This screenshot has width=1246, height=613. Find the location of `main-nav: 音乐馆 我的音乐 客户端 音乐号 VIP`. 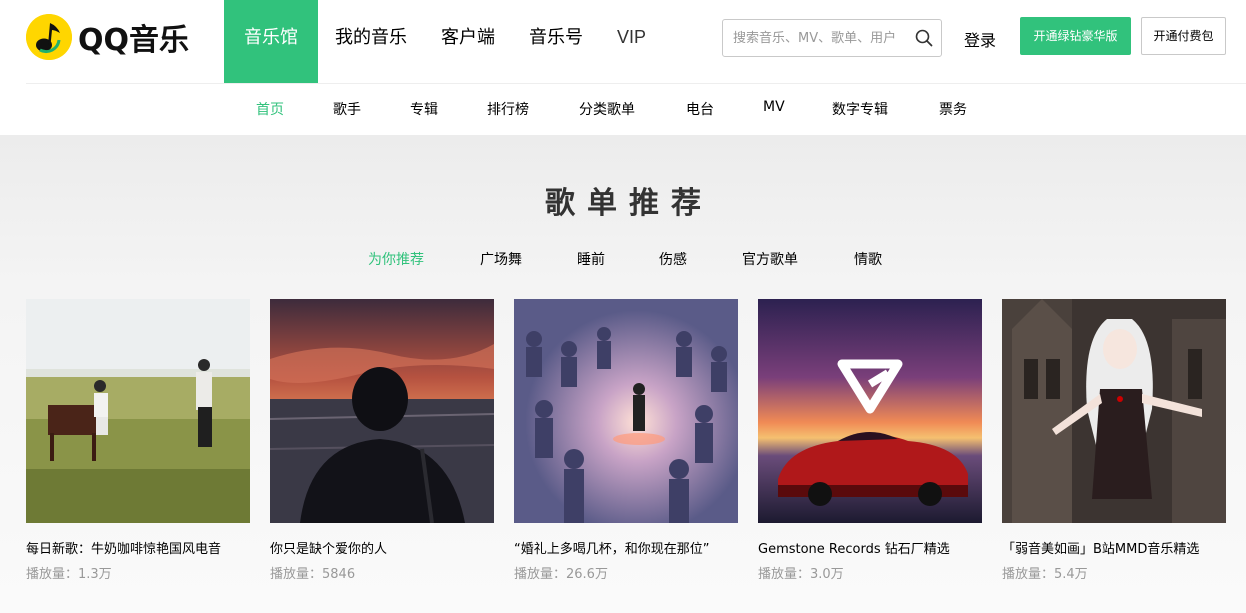

main-nav: 音乐馆 我的音乐 客户端 音乐号 VIP is located at coordinates (443, 41).